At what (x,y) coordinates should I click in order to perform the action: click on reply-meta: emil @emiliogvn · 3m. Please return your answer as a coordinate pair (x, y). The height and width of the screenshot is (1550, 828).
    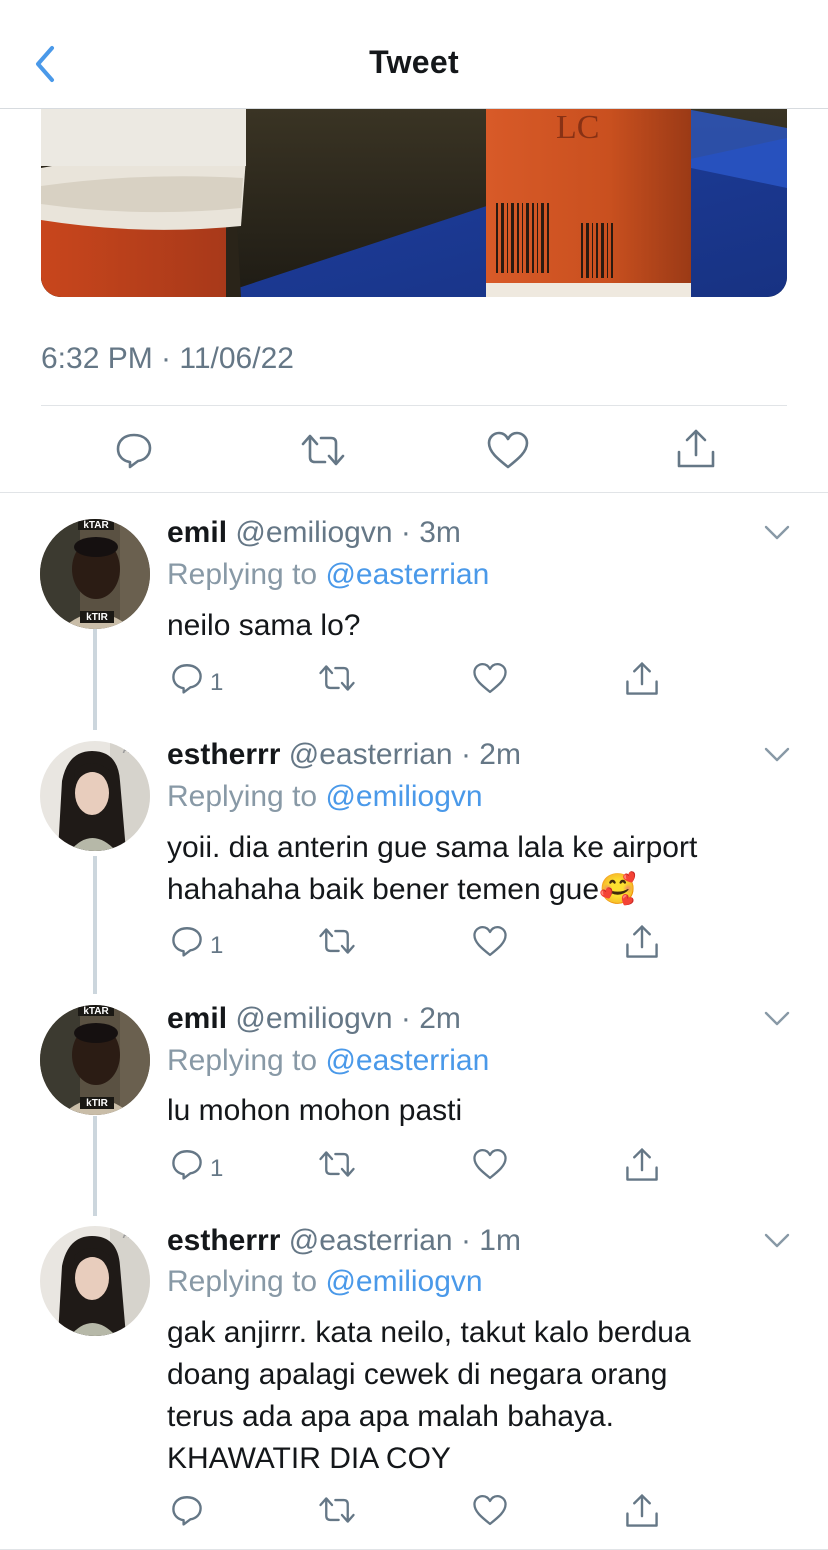
    Looking at the image, I should click on (314, 533).